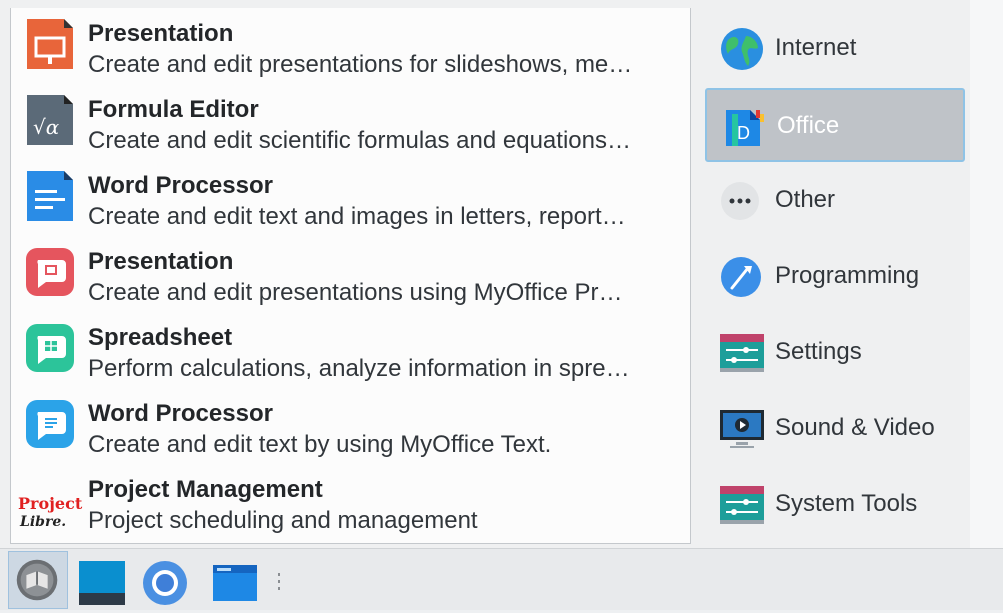 The height and width of the screenshot is (613, 1003). What do you see at coordinates (816, 47) in the screenshot?
I see `category-label: Internet` at bounding box center [816, 47].